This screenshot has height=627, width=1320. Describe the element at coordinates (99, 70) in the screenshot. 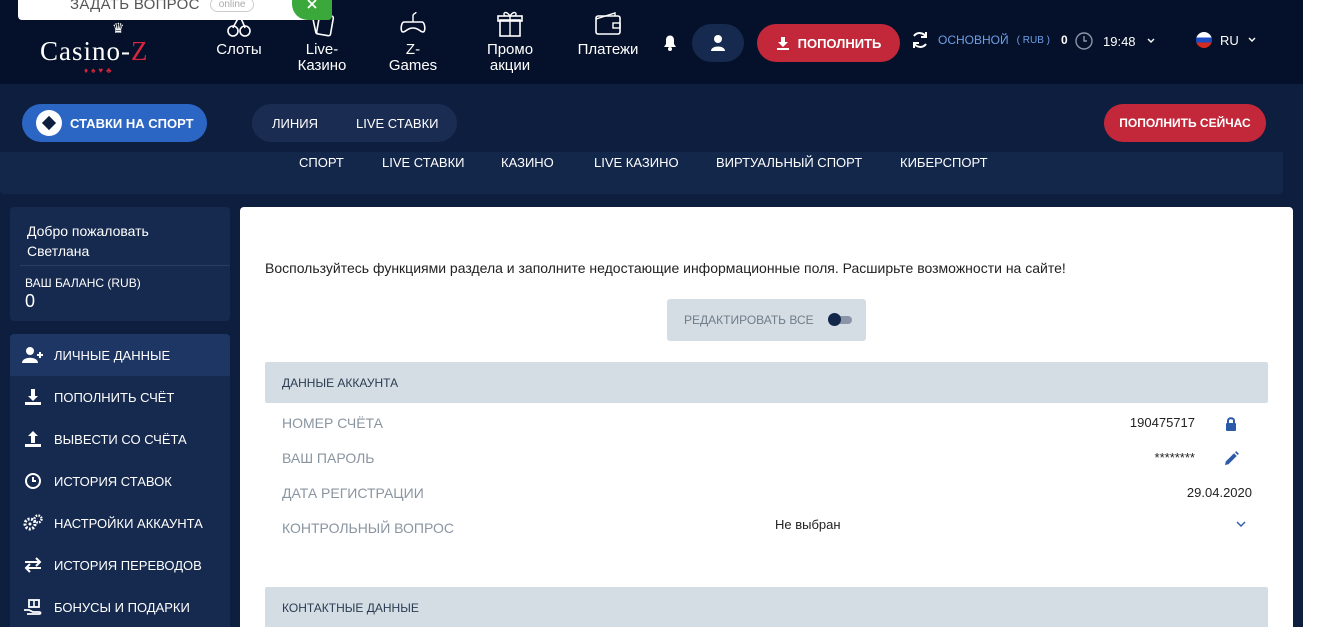

I see `card-suits-icon: ♦♠♥♣` at that location.